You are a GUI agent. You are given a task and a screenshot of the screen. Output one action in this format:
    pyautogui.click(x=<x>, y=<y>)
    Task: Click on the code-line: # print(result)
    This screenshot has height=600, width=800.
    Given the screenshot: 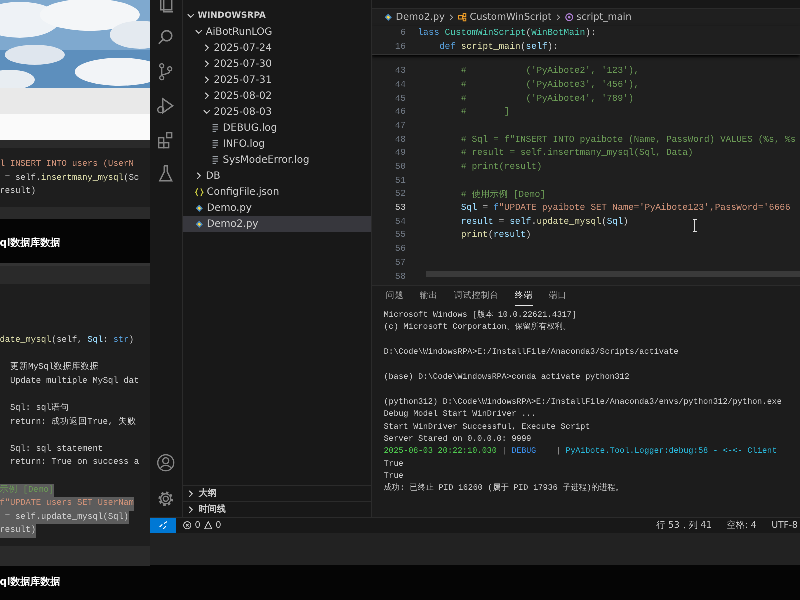 What is the action you would take?
    pyautogui.click(x=501, y=167)
    